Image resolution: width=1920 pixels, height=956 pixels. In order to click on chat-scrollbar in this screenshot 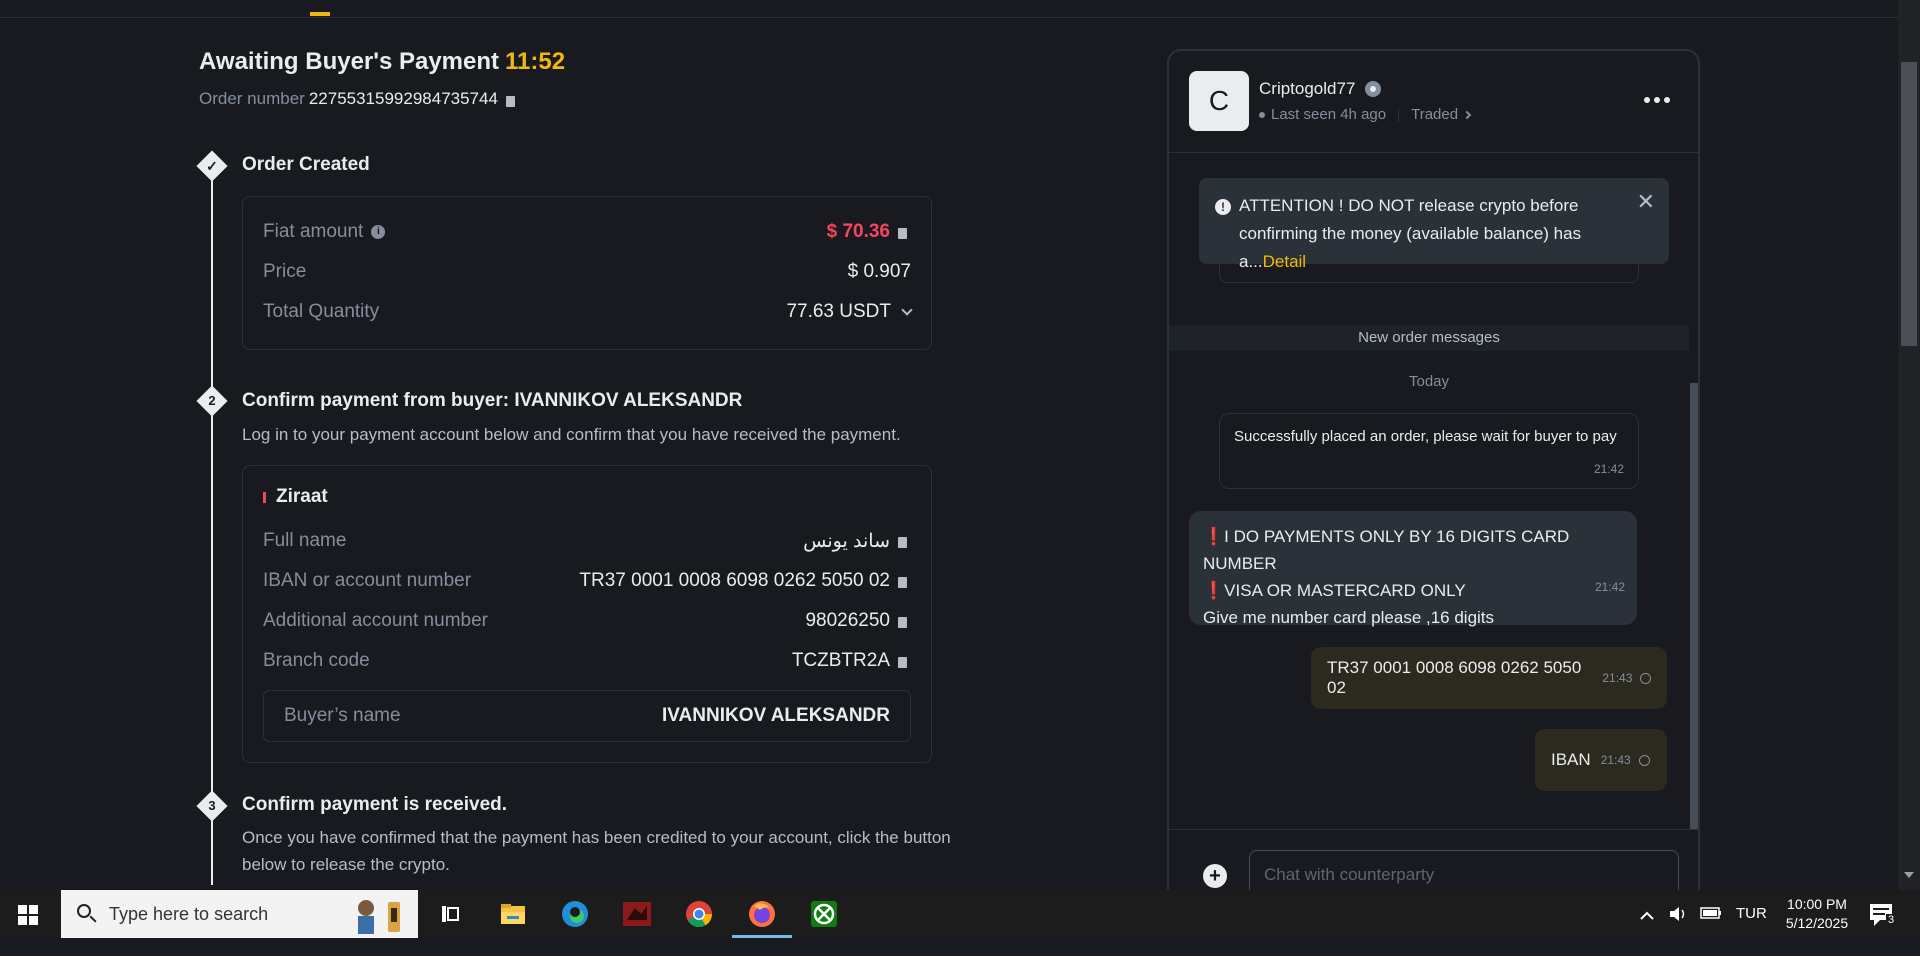, I will do `click(1694, 606)`.